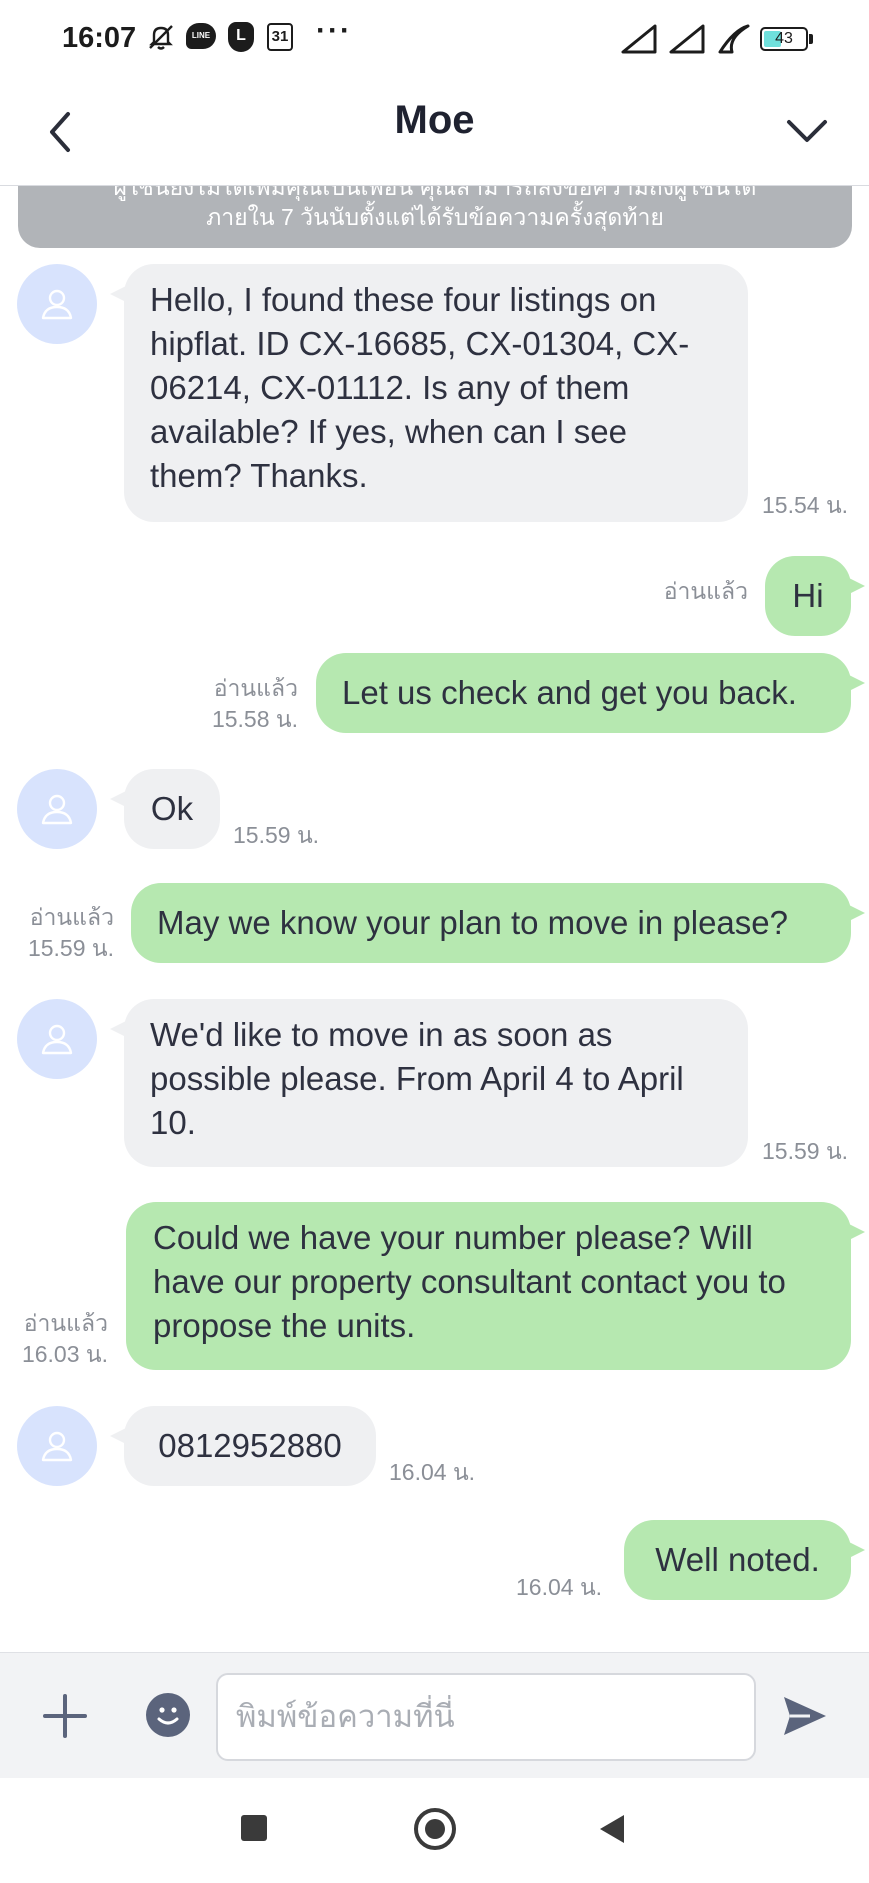 The image size is (869, 1883). I want to click on message-text: Hi, so click(808, 595).